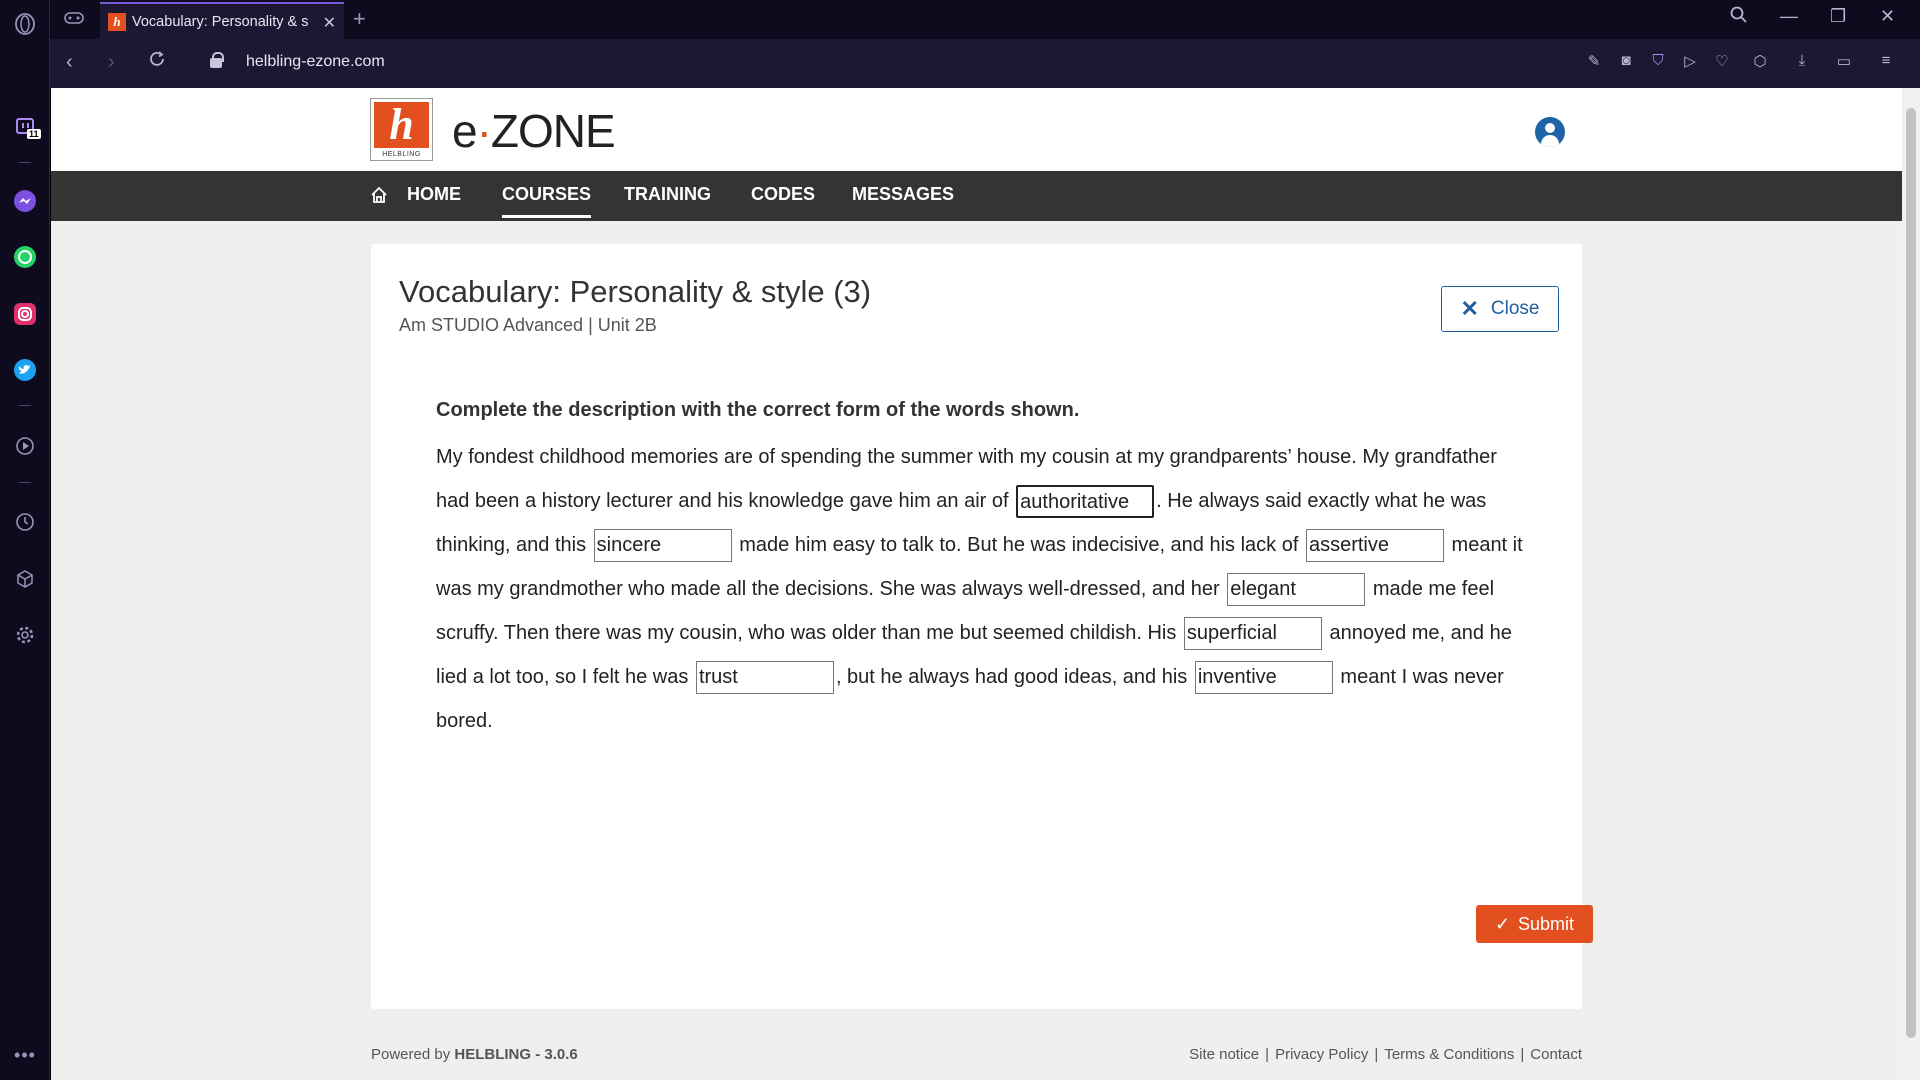  What do you see at coordinates (379, 195) in the screenshot?
I see `home-icon` at bounding box center [379, 195].